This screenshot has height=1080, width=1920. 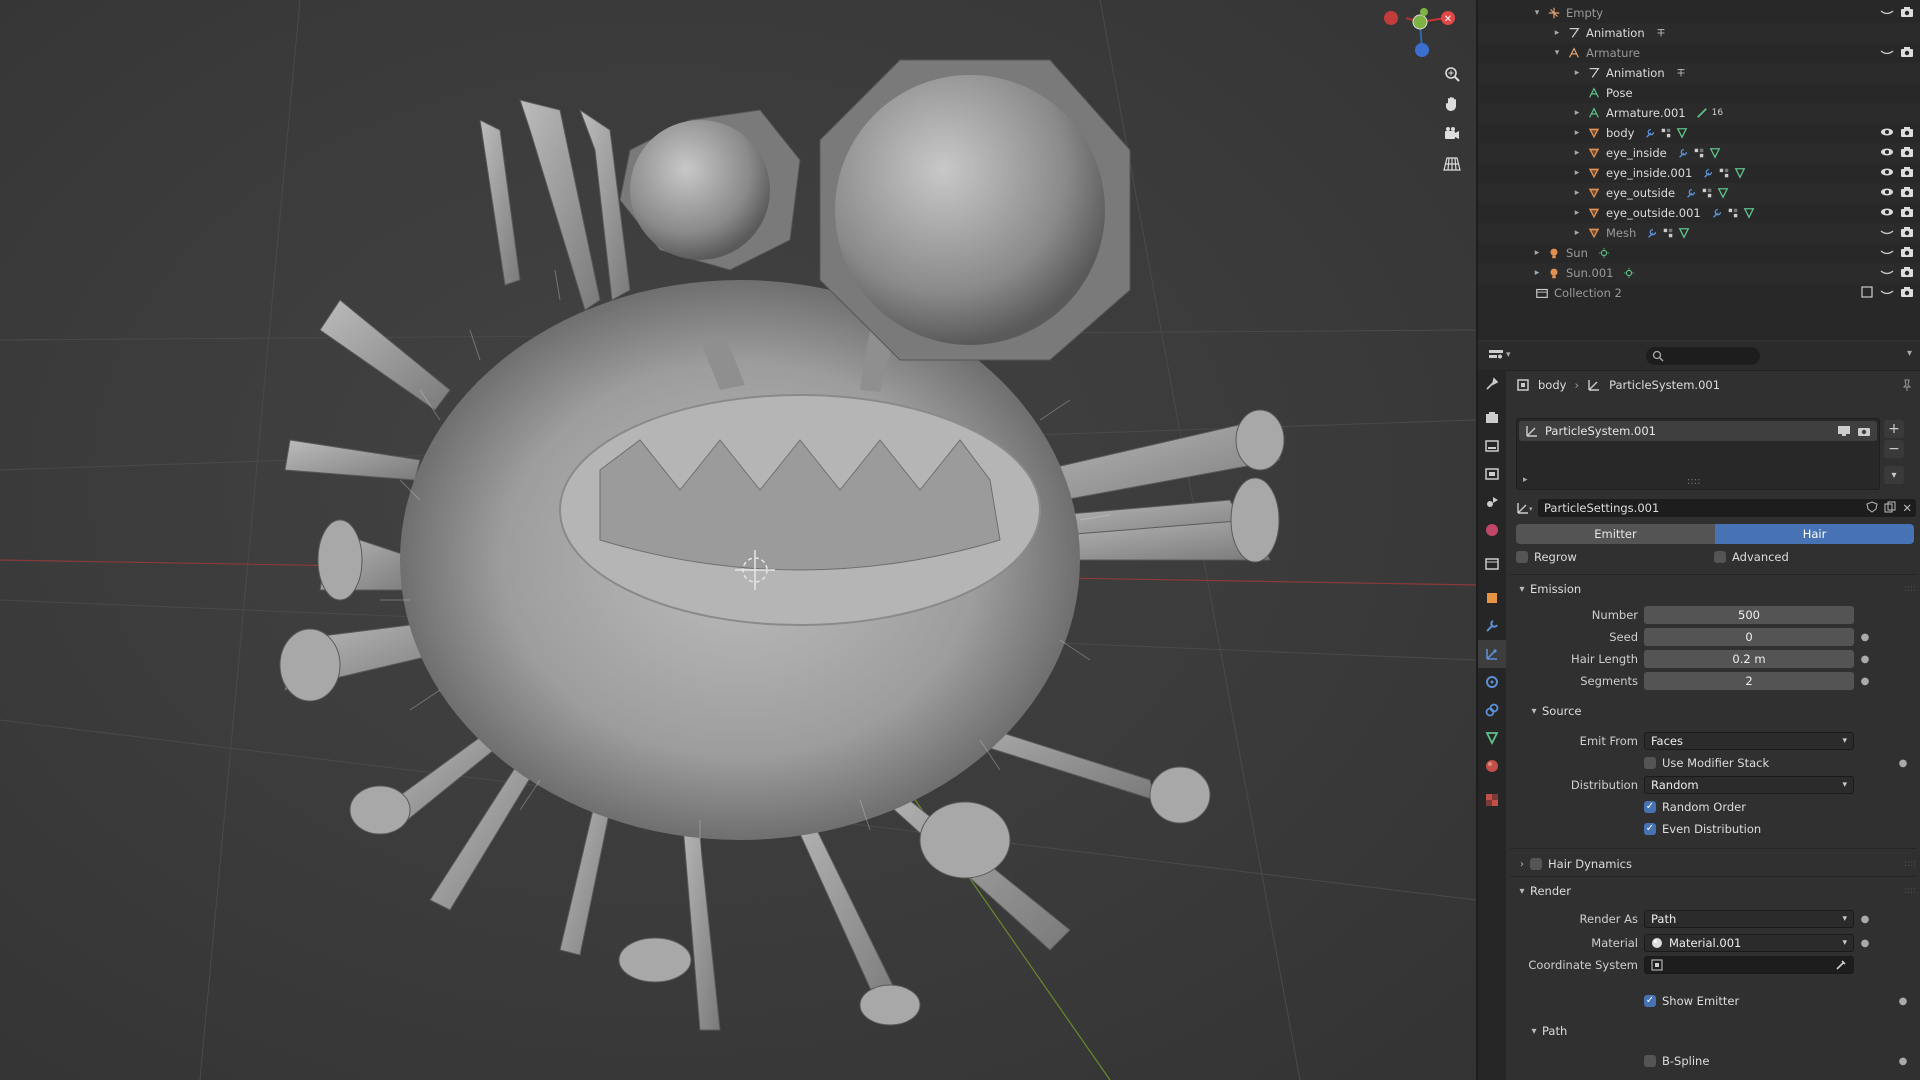 I want to click on tab-object, so click(x=1492, y=598).